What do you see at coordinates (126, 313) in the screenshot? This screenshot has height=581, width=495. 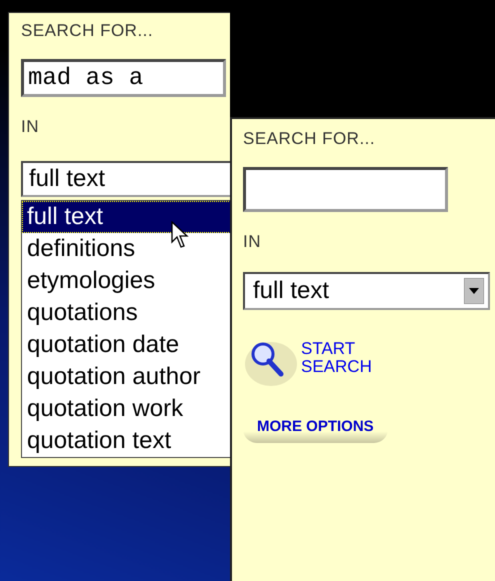 I see `dropdown-option: quotations` at bounding box center [126, 313].